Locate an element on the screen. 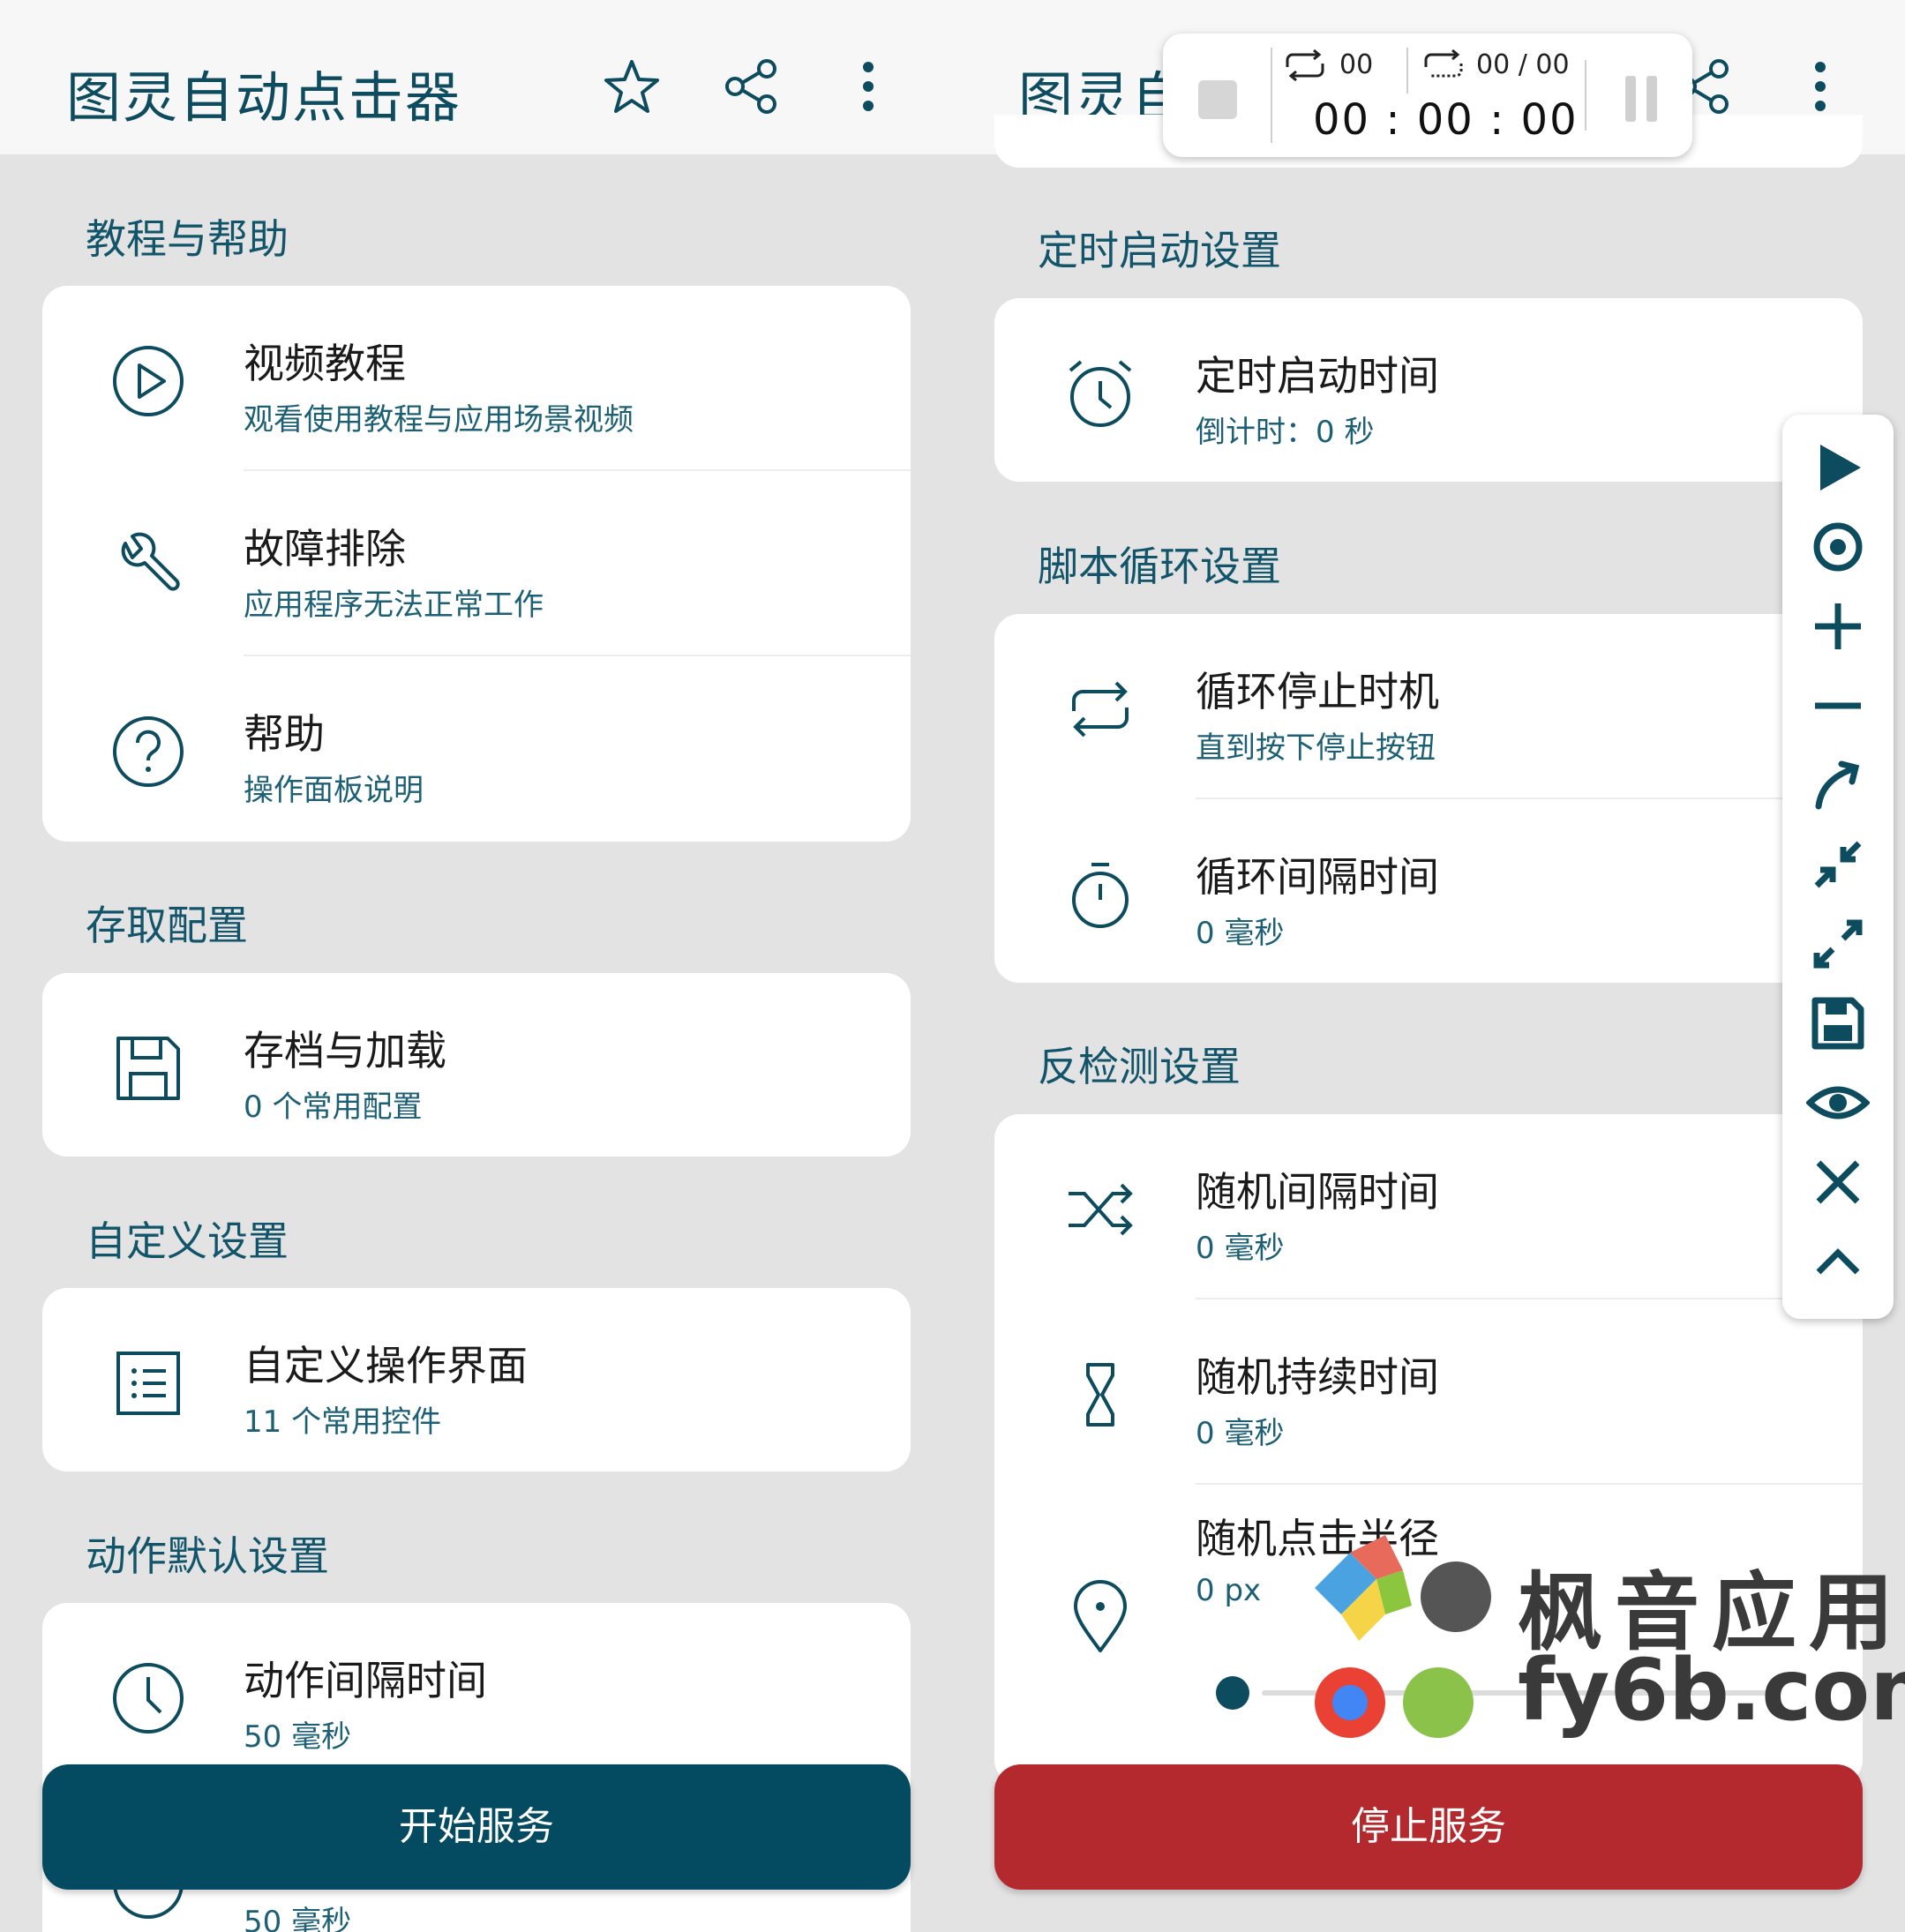 The width and height of the screenshot is (1905, 1932). watermark-logo is located at coordinates (1403, 1636).